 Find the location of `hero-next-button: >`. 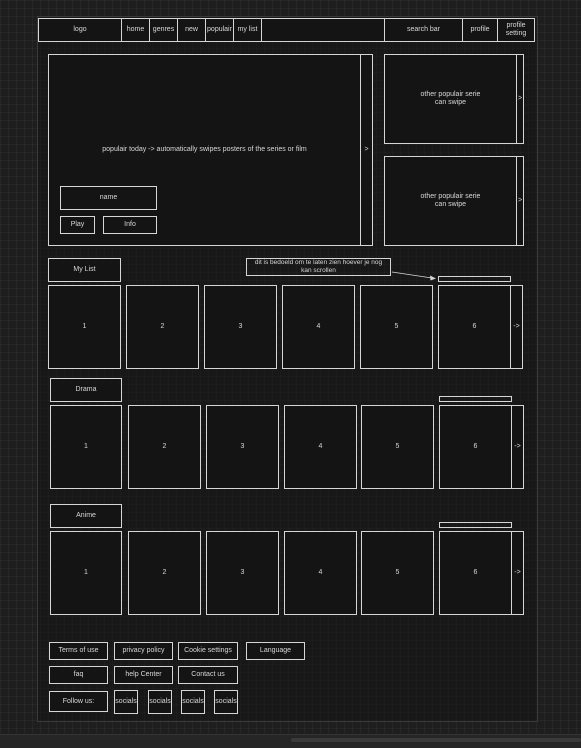

hero-next-button: > is located at coordinates (366, 150).